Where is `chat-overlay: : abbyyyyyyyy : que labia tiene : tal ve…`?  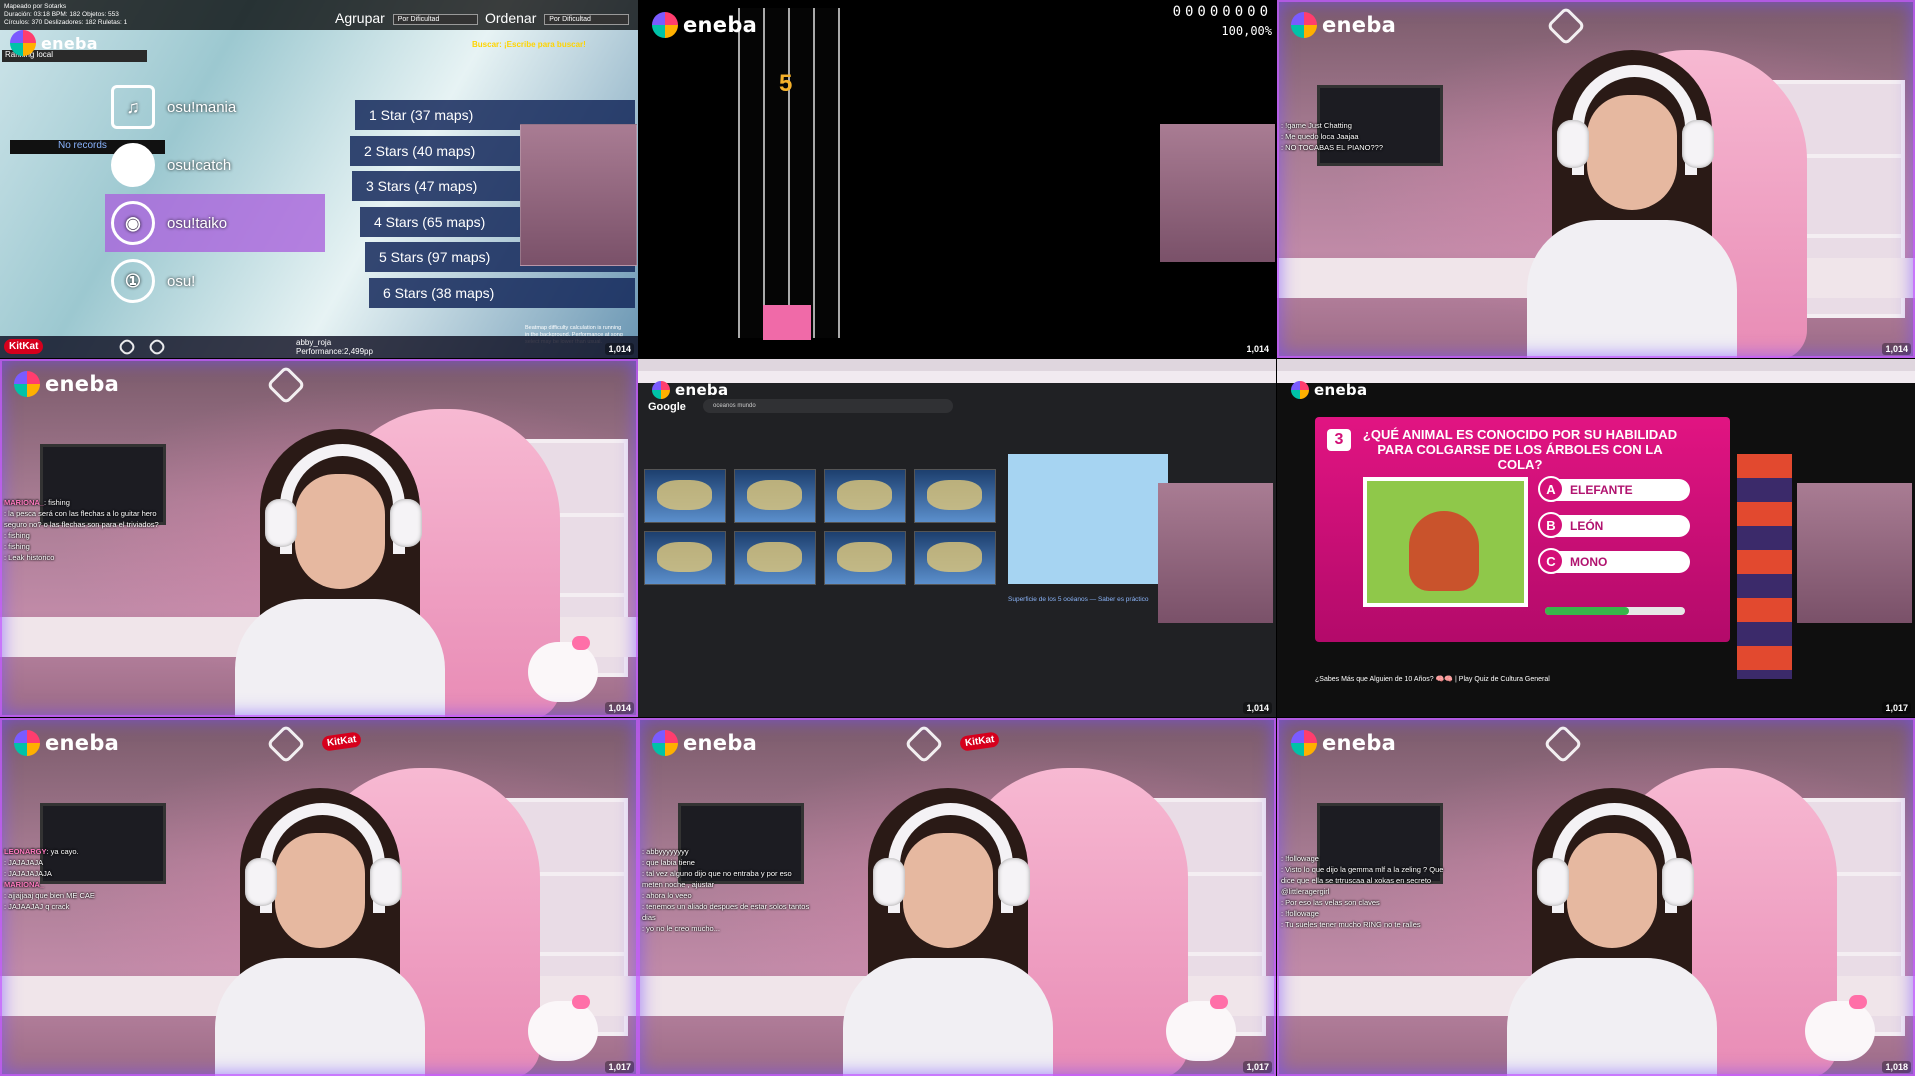
chat-overlay: : abbyyyyyyyy : que labia tiene : tal ve… is located at coordinates (727, 890).